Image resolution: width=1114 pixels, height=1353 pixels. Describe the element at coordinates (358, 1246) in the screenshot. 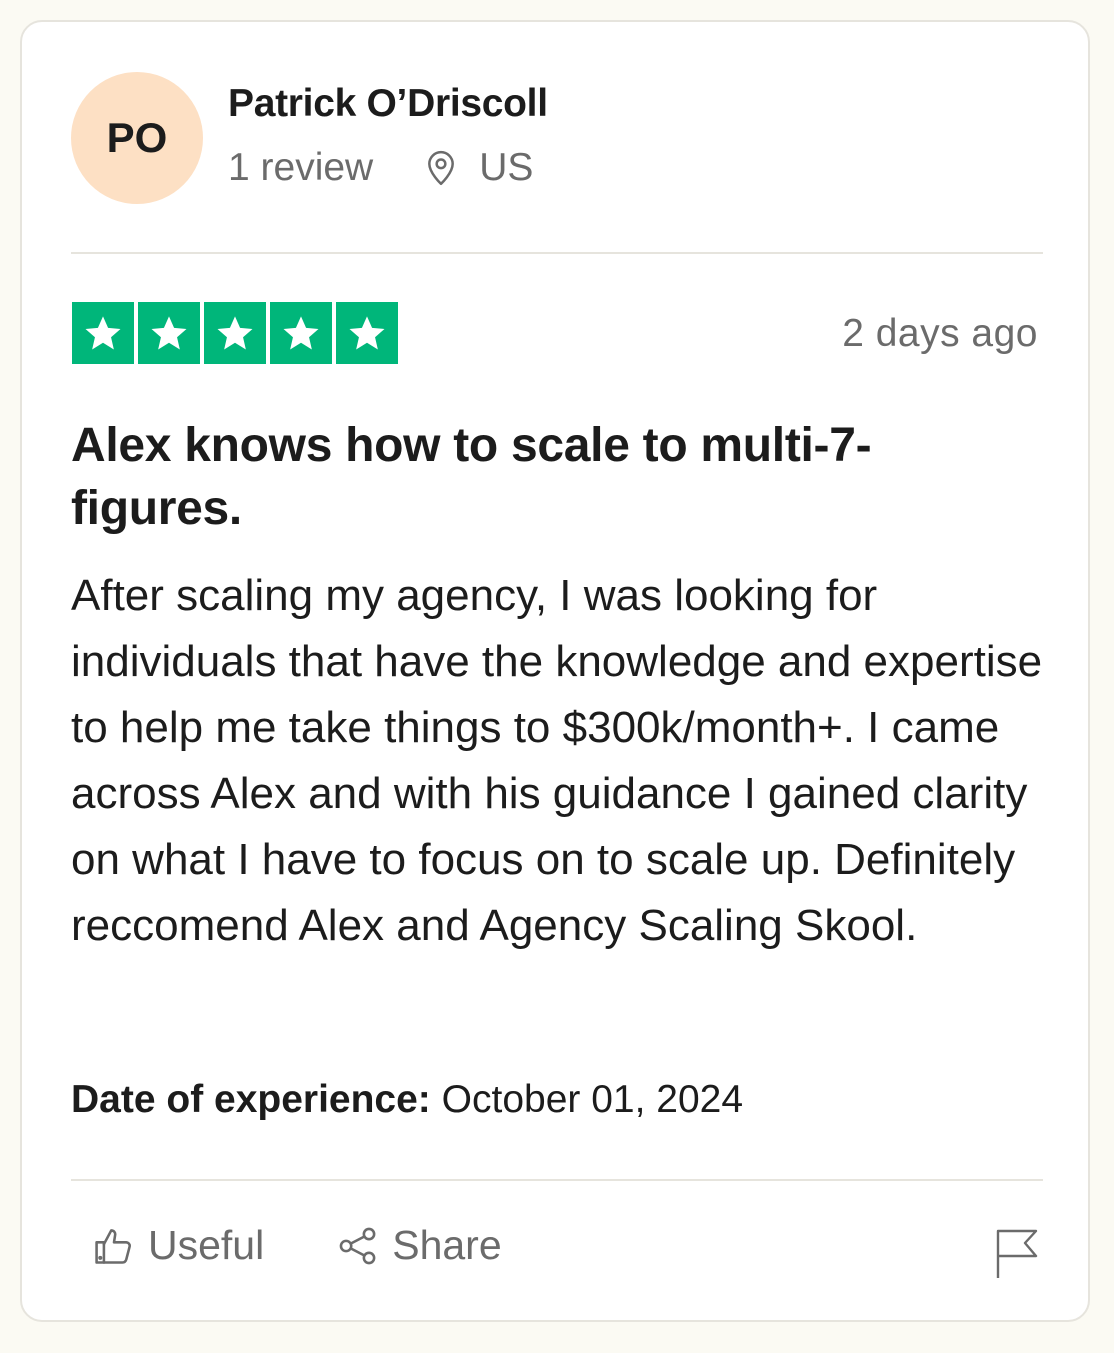

I see `share-icon` at that location.